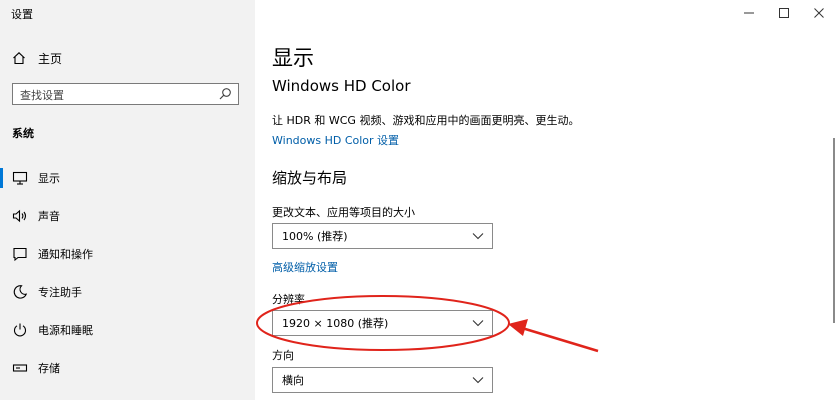  Describe the element at coordinates (22, 14) in the screenshot. I see `window-title: 设置` at that location.